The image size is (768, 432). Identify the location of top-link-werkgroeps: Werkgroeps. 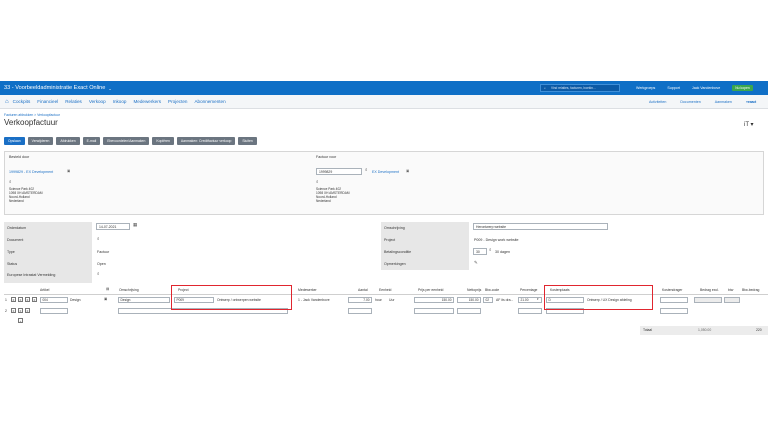
(645, 88).